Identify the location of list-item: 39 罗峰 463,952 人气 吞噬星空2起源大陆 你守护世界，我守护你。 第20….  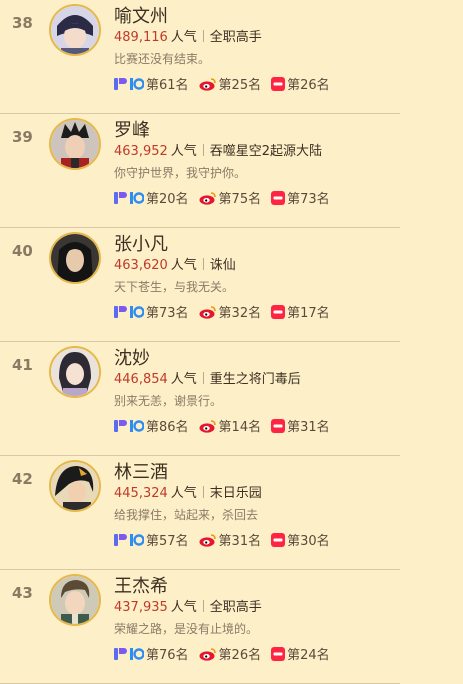
(200, 171).